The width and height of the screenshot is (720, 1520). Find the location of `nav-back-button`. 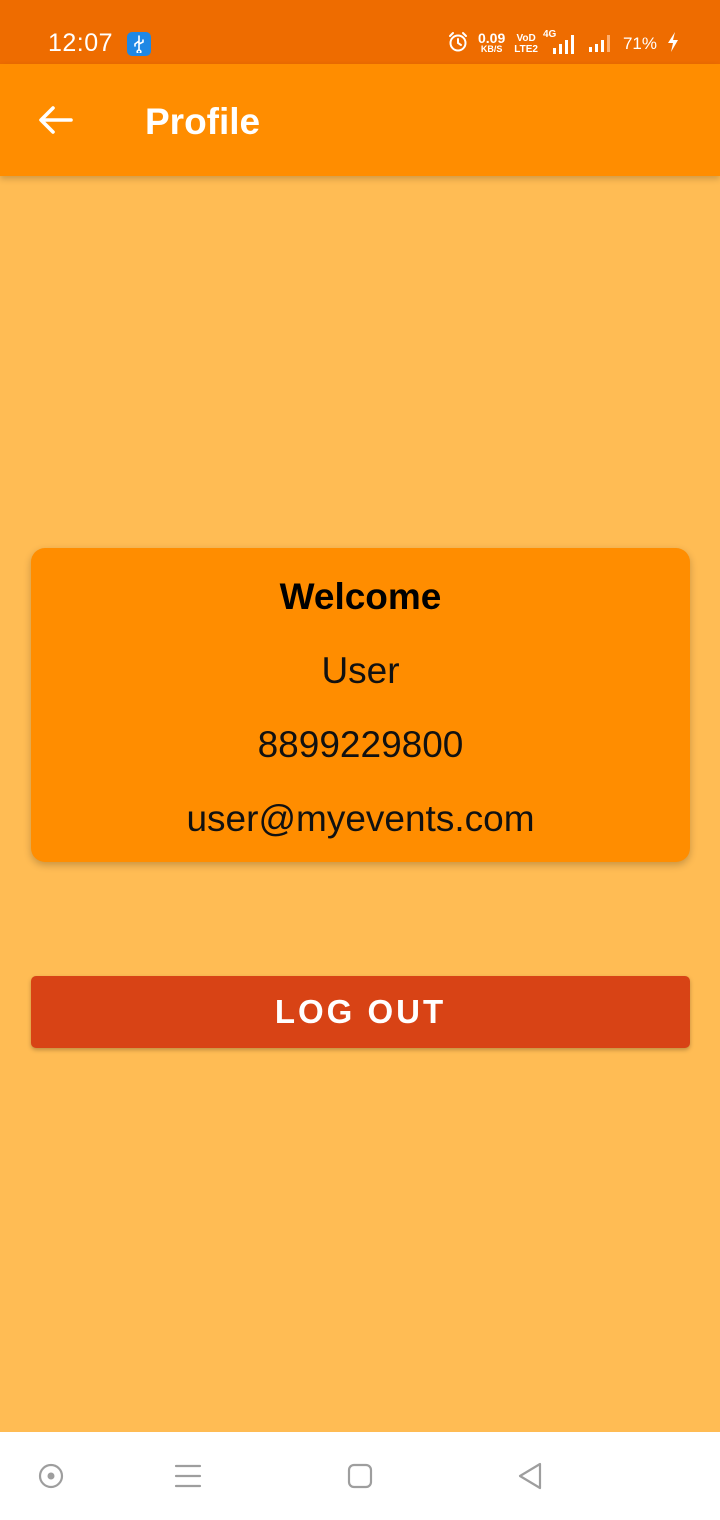

nav-back-button is located at coordinates (530, 1476).